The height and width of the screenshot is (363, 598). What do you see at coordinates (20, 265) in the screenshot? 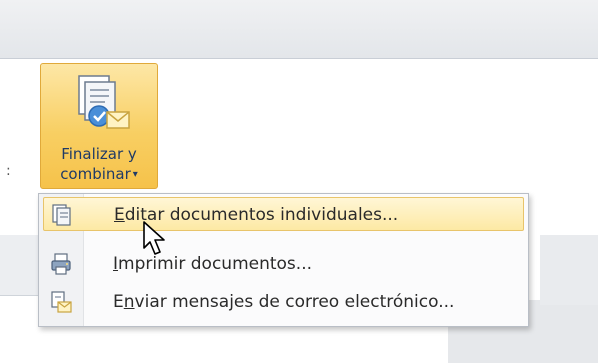
I see `document-area-left` at bounding box center [20, 265].